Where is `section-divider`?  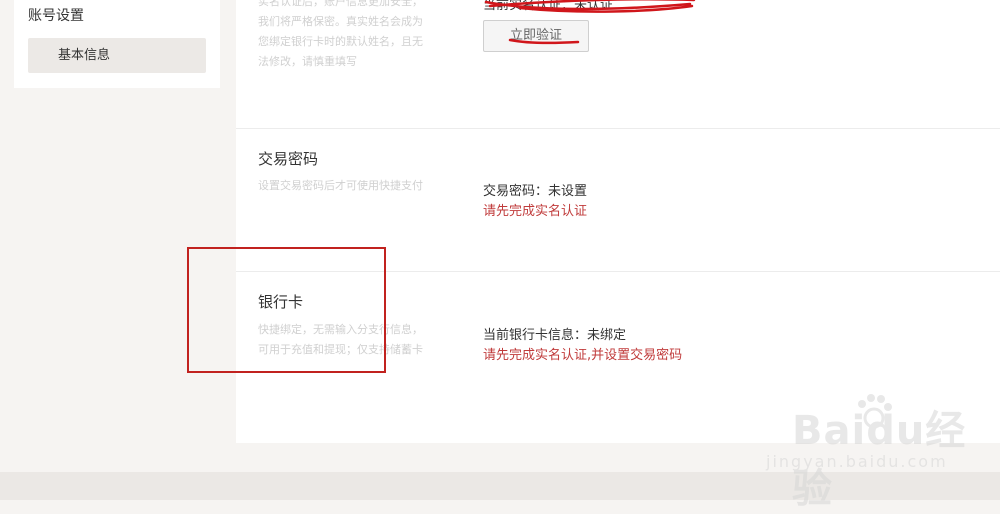 section-divider is located at coordinates (618, 128).